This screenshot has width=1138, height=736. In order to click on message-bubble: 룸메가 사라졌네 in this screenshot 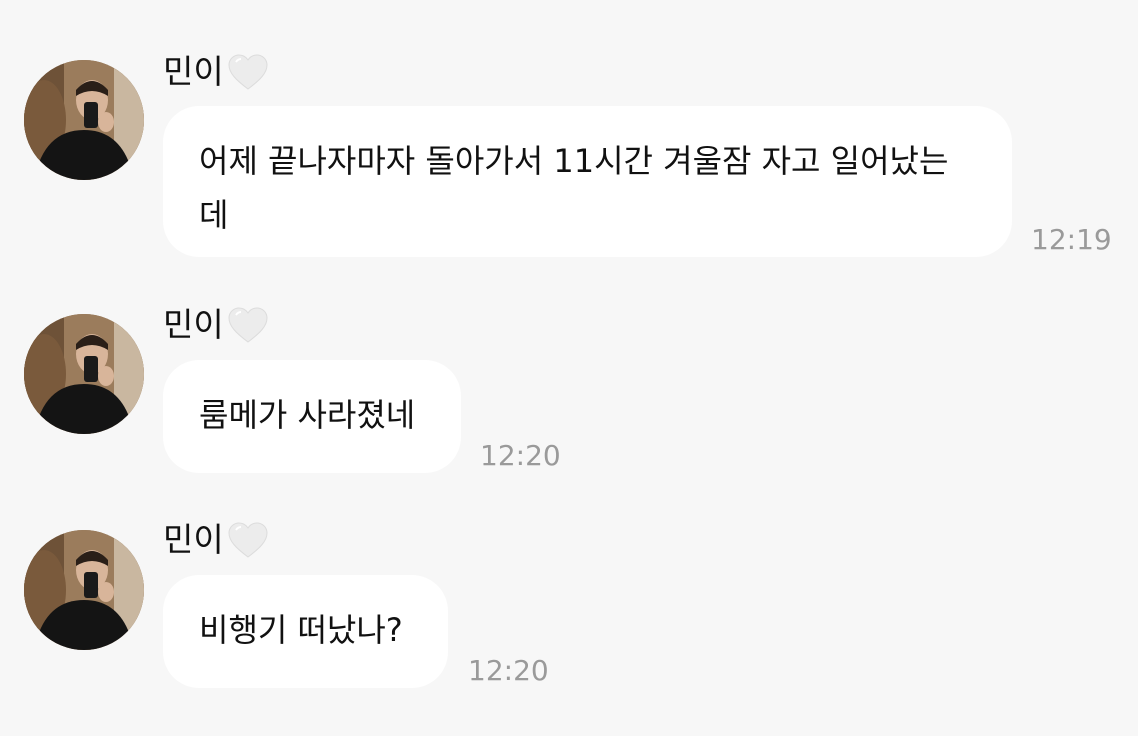, I will do `click(312, 416)`.